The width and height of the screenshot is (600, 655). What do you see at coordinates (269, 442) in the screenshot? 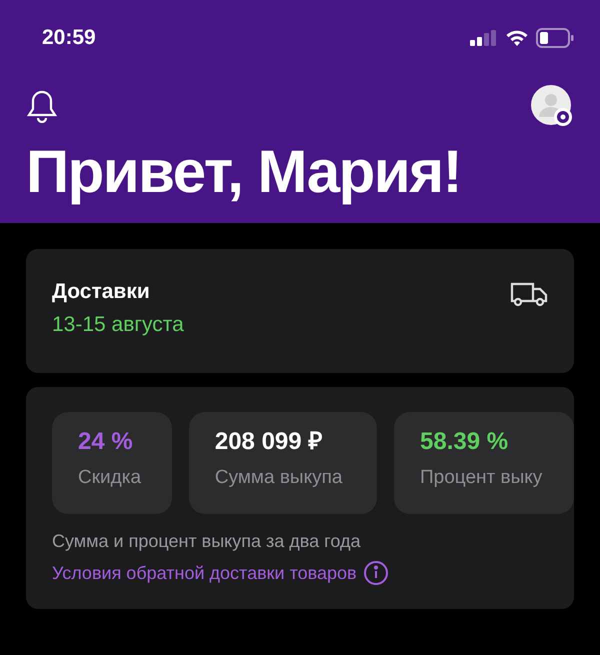
I see `stat-value: 208 099 ₽` at bounding box center [269, 442].